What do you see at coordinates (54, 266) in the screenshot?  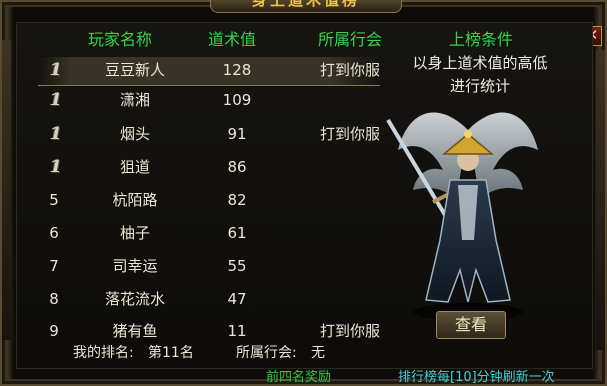 I see `rank-number: 7` at bounding box center [54, 266].